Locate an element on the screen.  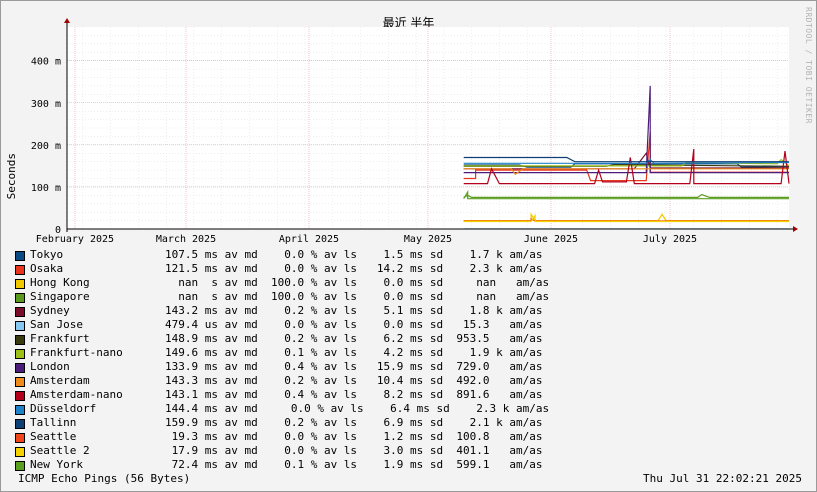
y-tick-label: 100 m is located at coordinates (46, 188).